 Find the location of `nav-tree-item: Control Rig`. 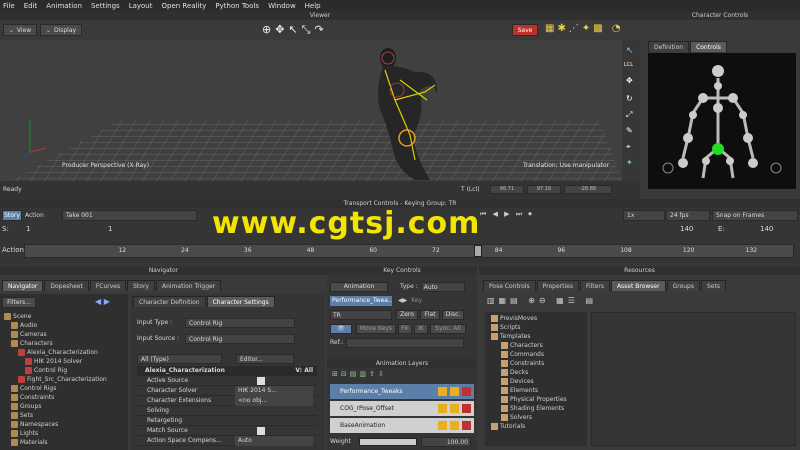

nav-tree-item: Control Rig is located at coordinates (65, 370).